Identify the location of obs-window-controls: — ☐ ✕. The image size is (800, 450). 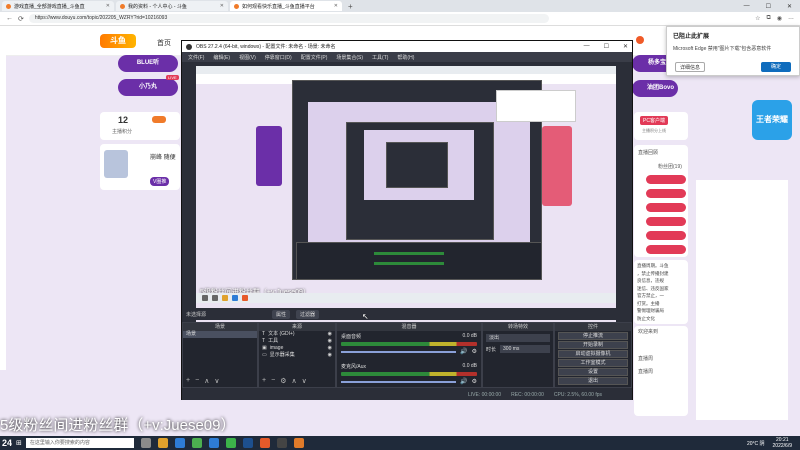
(606, 46).